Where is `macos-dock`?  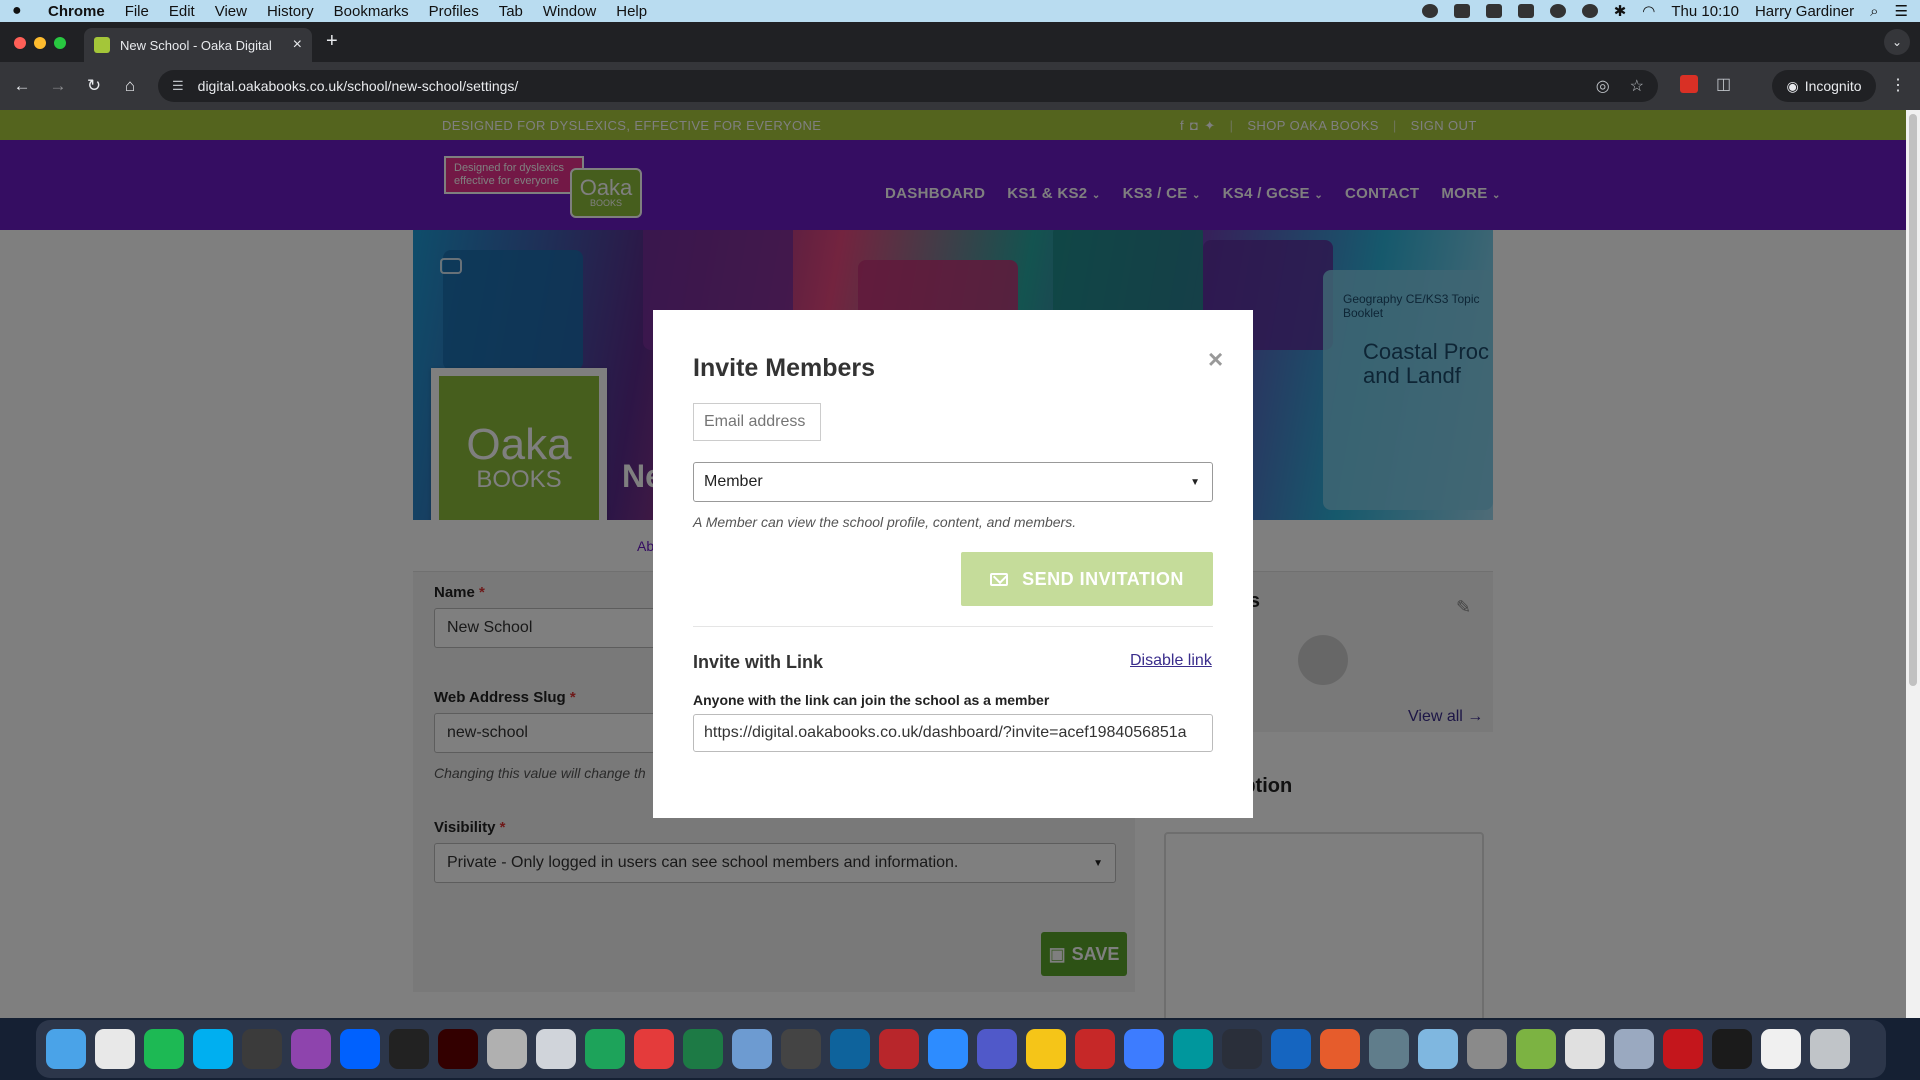 macos-dock is located at coordinates (960, 1049).